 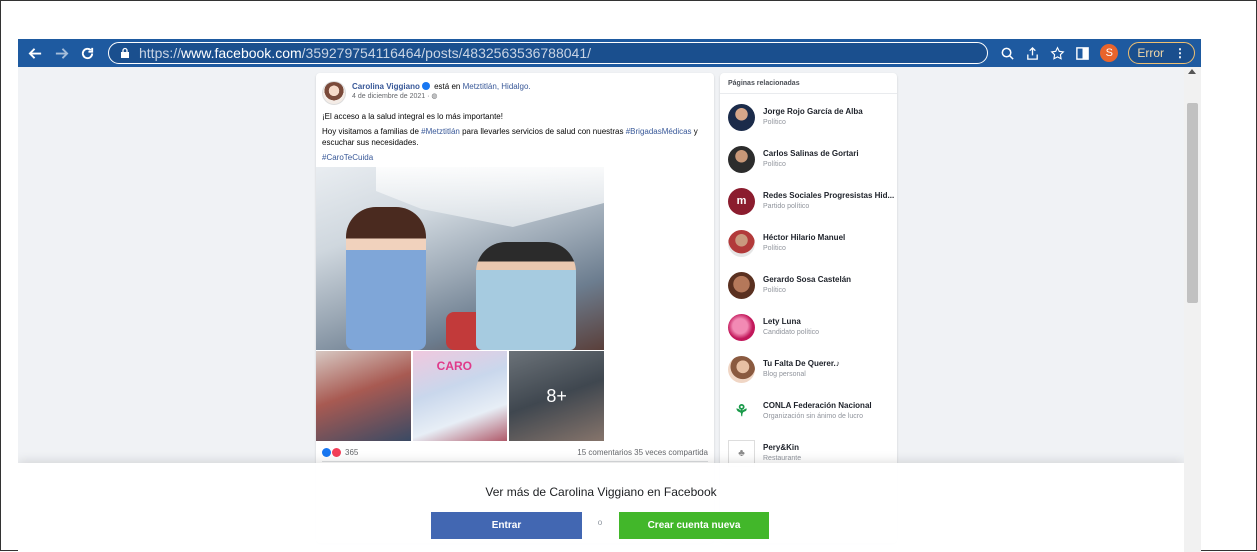 I want to click on or-separator: o, so click(x=600, y=522).